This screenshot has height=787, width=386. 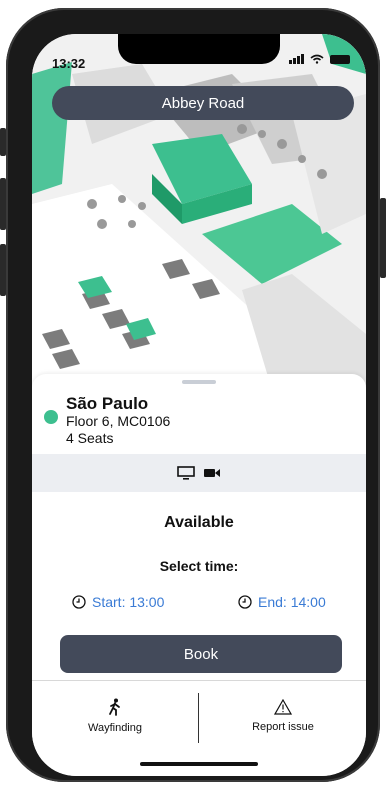 What do you see at coordinates (186, 473) in the screenshot?
I see `monitor-icon` at bounding box center [186, 473].